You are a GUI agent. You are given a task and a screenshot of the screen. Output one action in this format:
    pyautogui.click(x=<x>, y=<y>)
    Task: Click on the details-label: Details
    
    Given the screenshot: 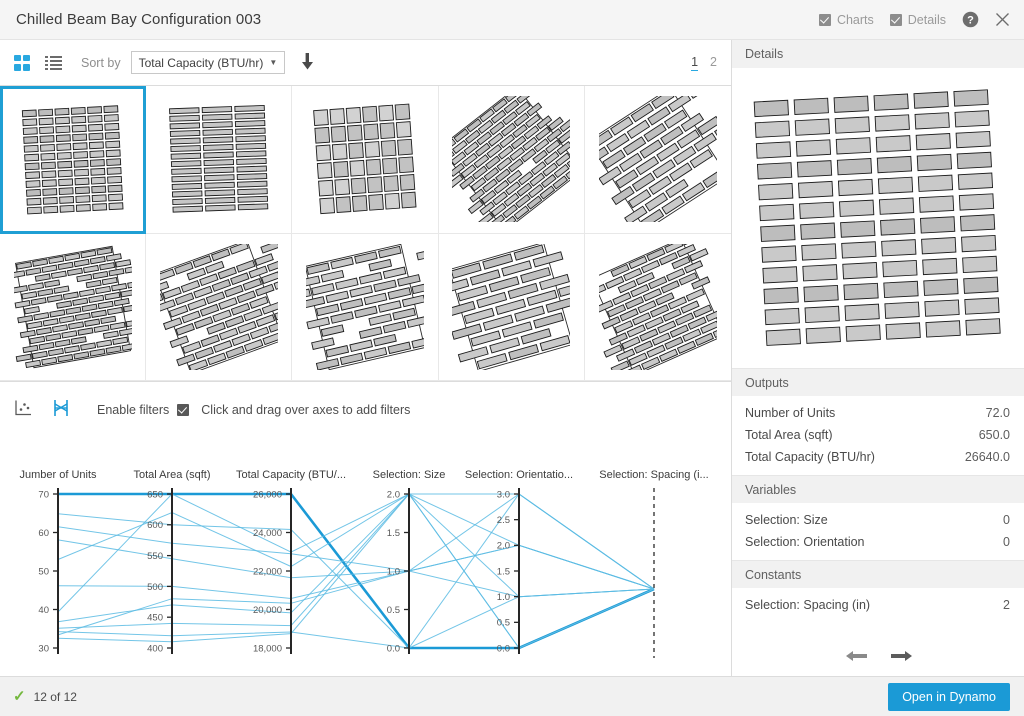 What is the action you would take?
    pyautogui.click(x=926, y=19)
    